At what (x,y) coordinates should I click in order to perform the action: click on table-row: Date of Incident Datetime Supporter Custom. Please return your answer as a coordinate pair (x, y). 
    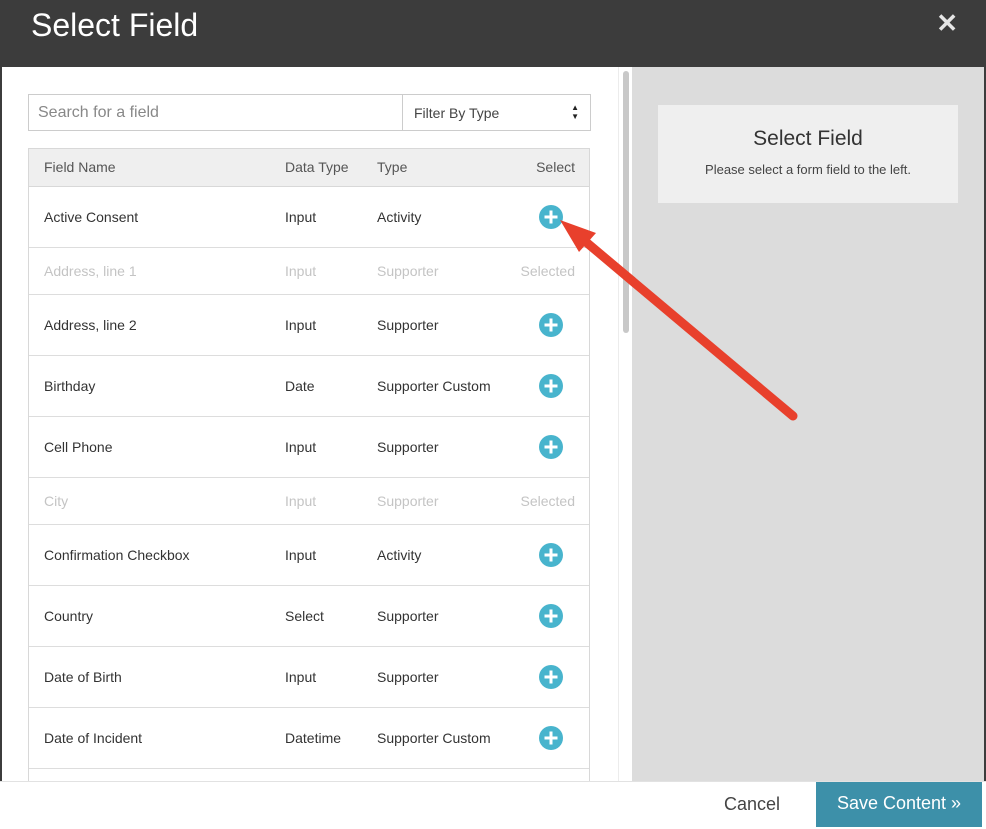
    Looking at the image, I should click on (309, 738).